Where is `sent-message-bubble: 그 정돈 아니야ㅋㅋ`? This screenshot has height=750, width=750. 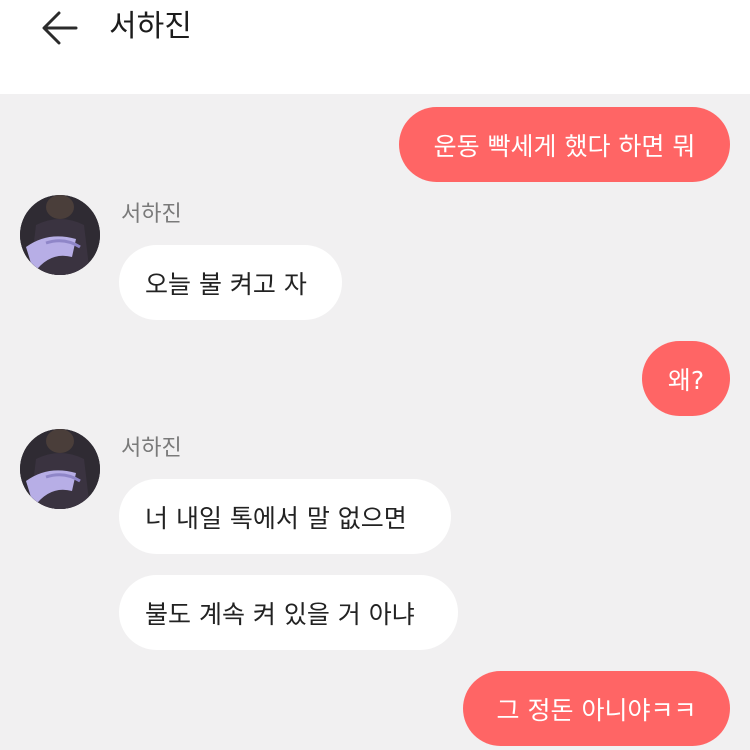 sent-message-bubble: 그 정돈 아니야ㅋㅋ is located at coordinates (596, 708).